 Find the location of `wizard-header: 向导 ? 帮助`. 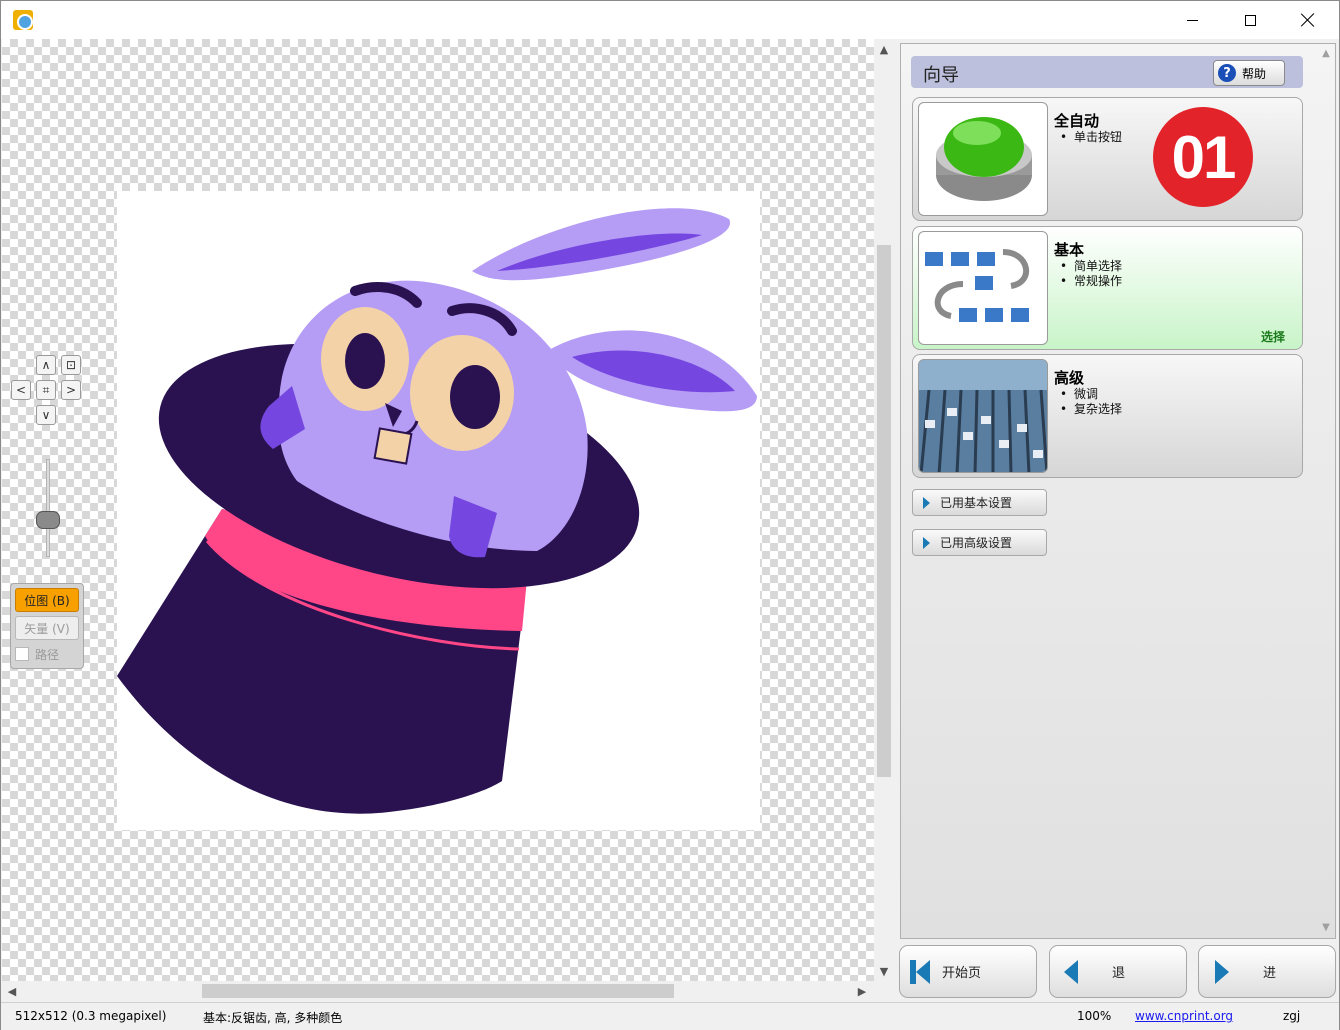

wizard-header: 向导 ? 帮助 is located at coordinates (1107, 72).